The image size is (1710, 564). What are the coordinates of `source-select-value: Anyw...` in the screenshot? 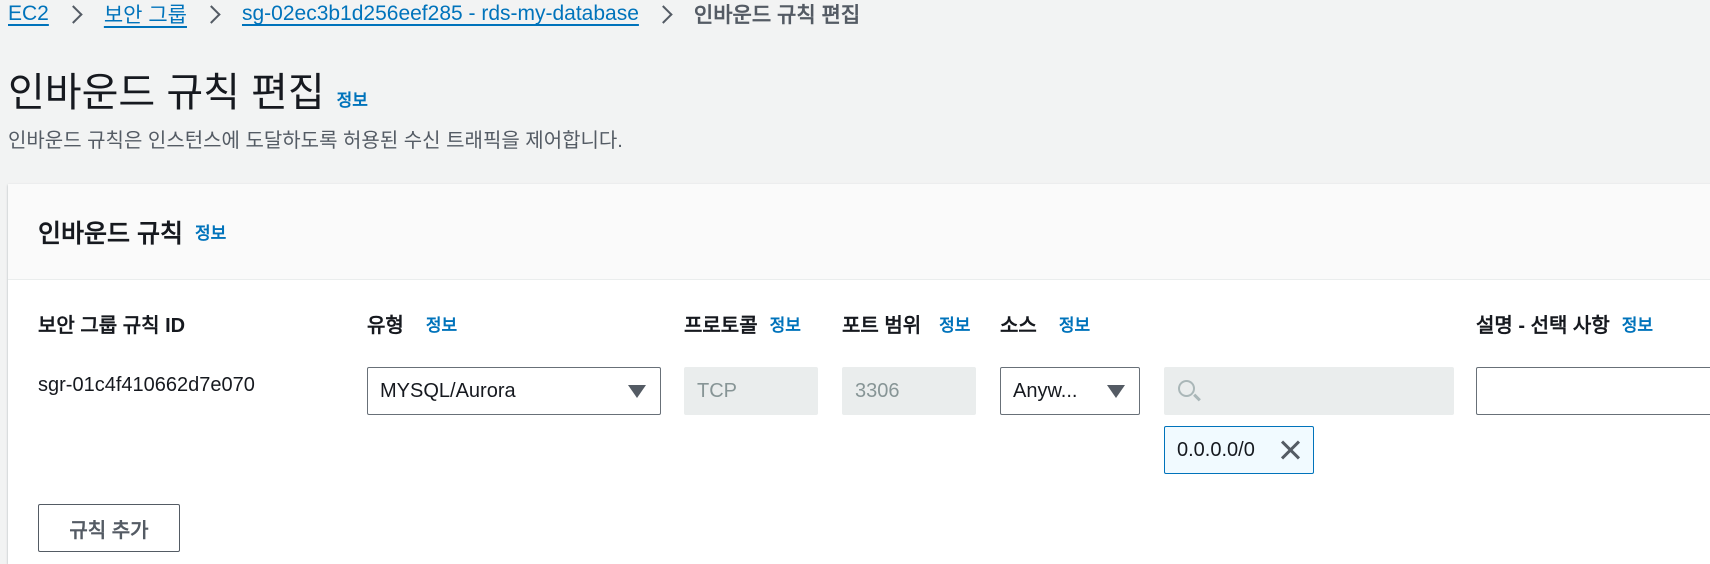 It's located at (1045, 390).